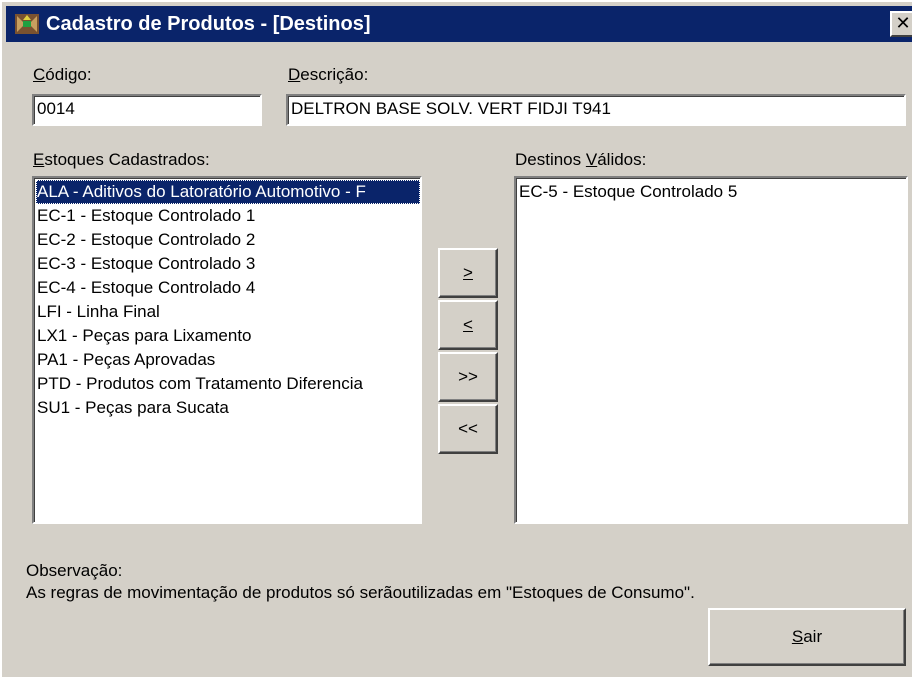 The height and width of the screenshot is (677, 912). I want to click on remove-one-label: <, so click(468, 324).